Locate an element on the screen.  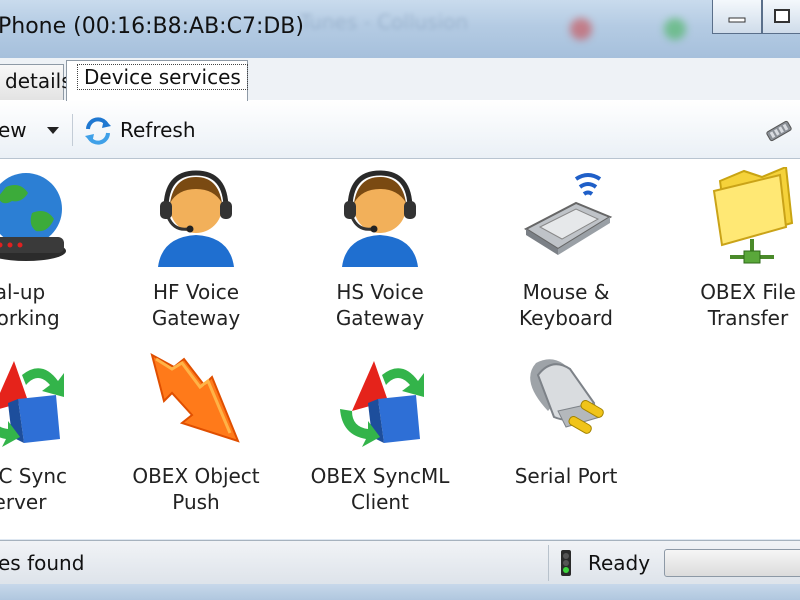
service-irmc-sync-server: rMC Sync erver is located at coordinates (55, 436).